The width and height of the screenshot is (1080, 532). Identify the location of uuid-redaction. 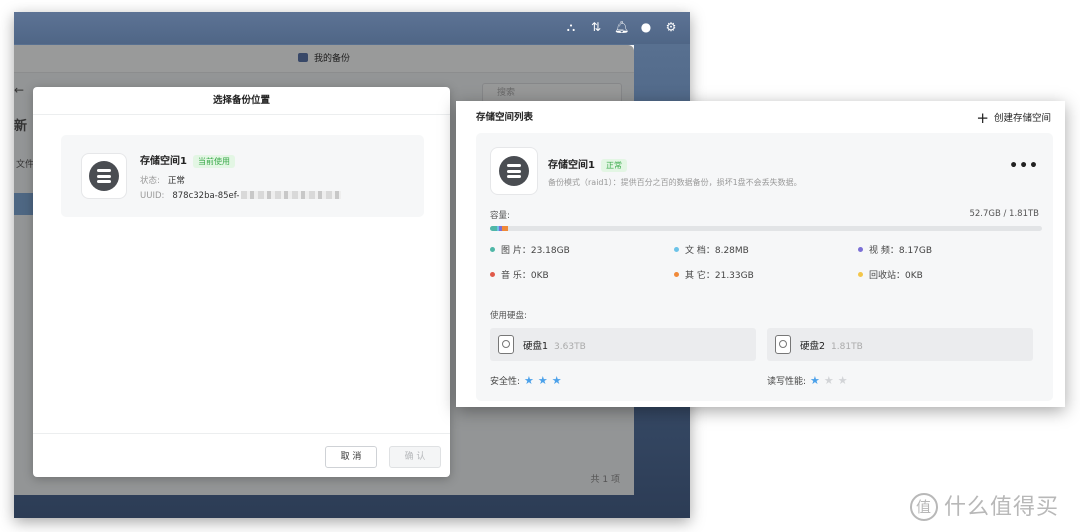
(291, 195).